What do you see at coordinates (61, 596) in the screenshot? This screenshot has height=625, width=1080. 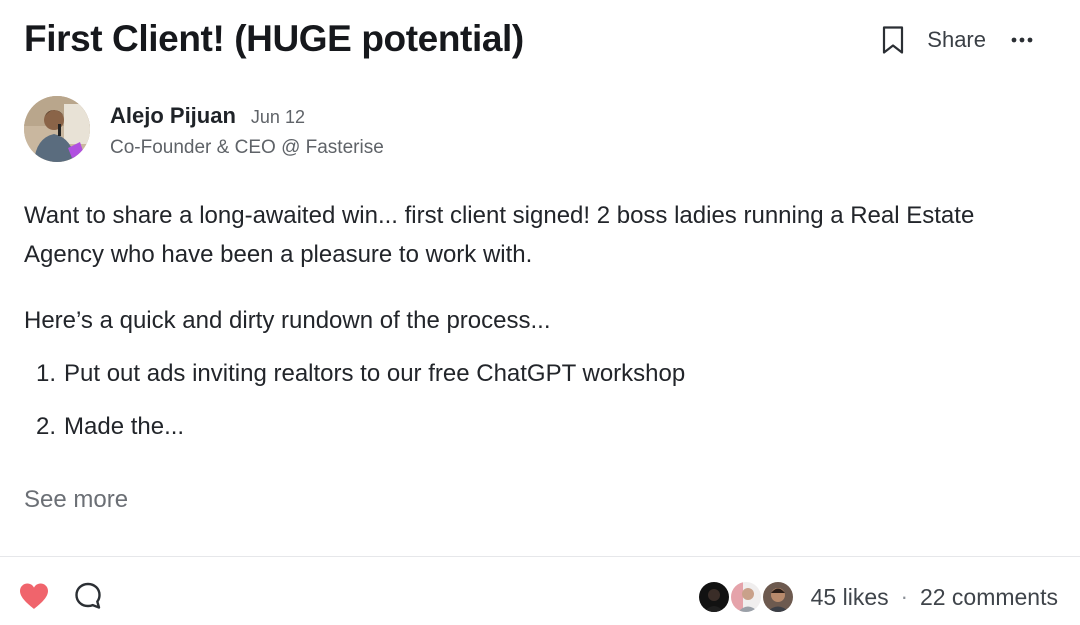 I see `reaction-actions` at bounding box center [61, 596].